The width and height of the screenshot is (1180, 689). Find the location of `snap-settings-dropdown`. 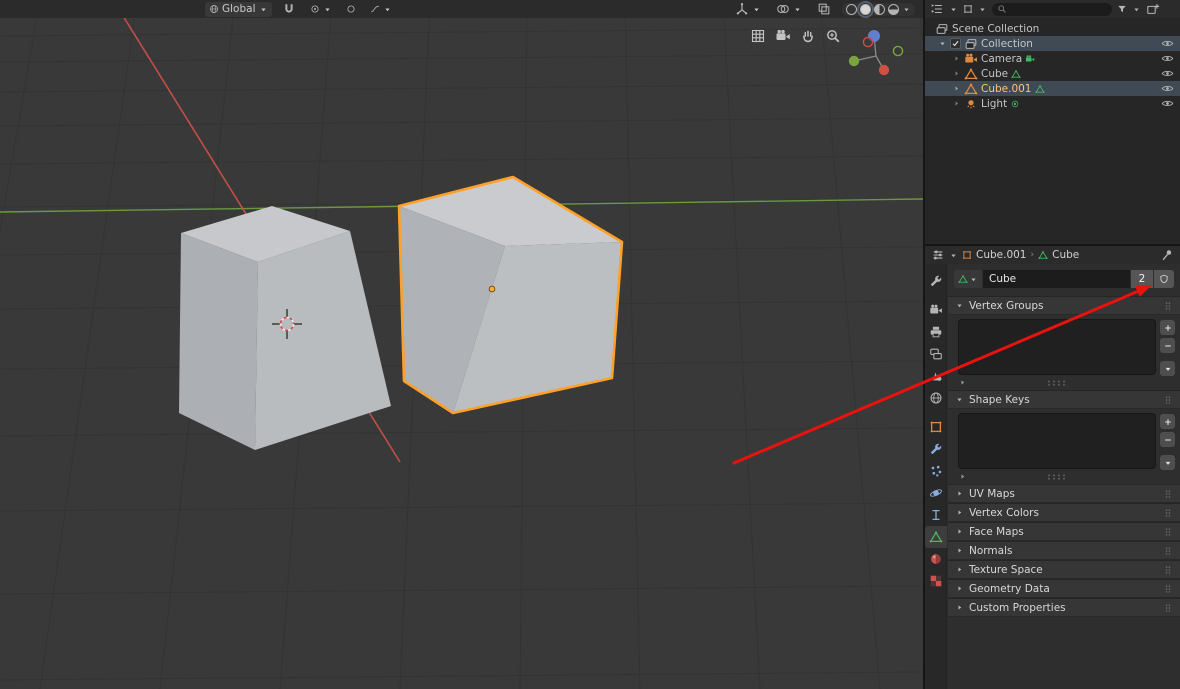

snap-settings-dropdown is located at coordinates (321, 9).